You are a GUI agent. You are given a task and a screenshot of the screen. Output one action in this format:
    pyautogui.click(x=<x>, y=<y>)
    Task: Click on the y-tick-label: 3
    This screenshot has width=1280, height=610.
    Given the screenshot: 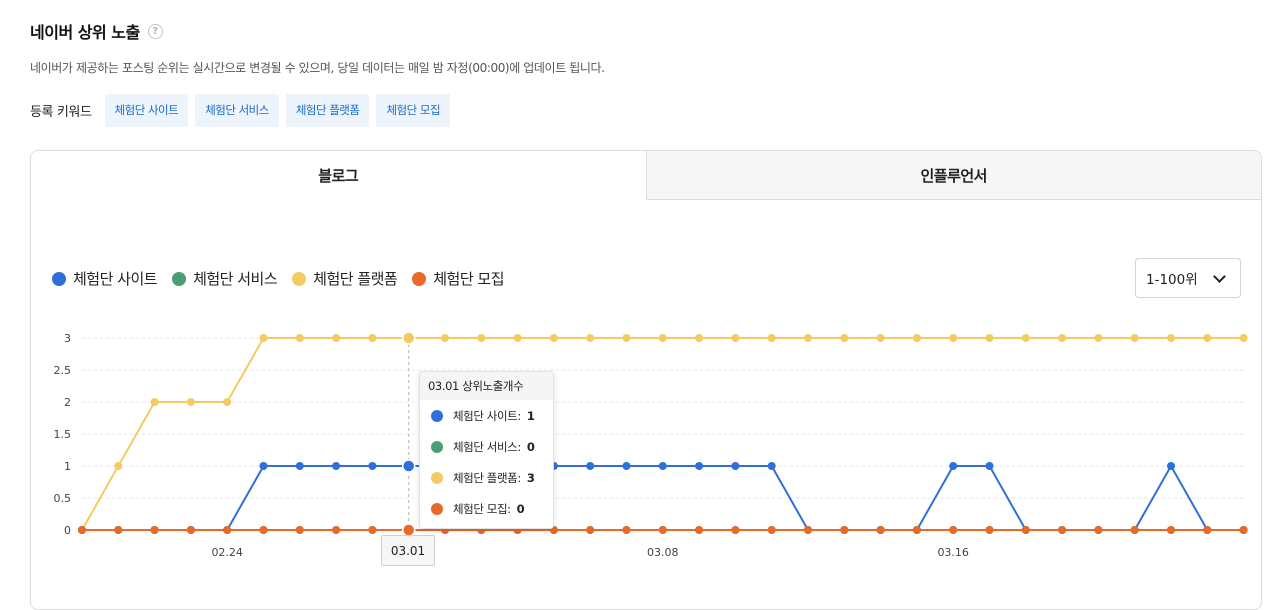 What is the action you would take?
    pyautogui.click(x=67, y=338)
    